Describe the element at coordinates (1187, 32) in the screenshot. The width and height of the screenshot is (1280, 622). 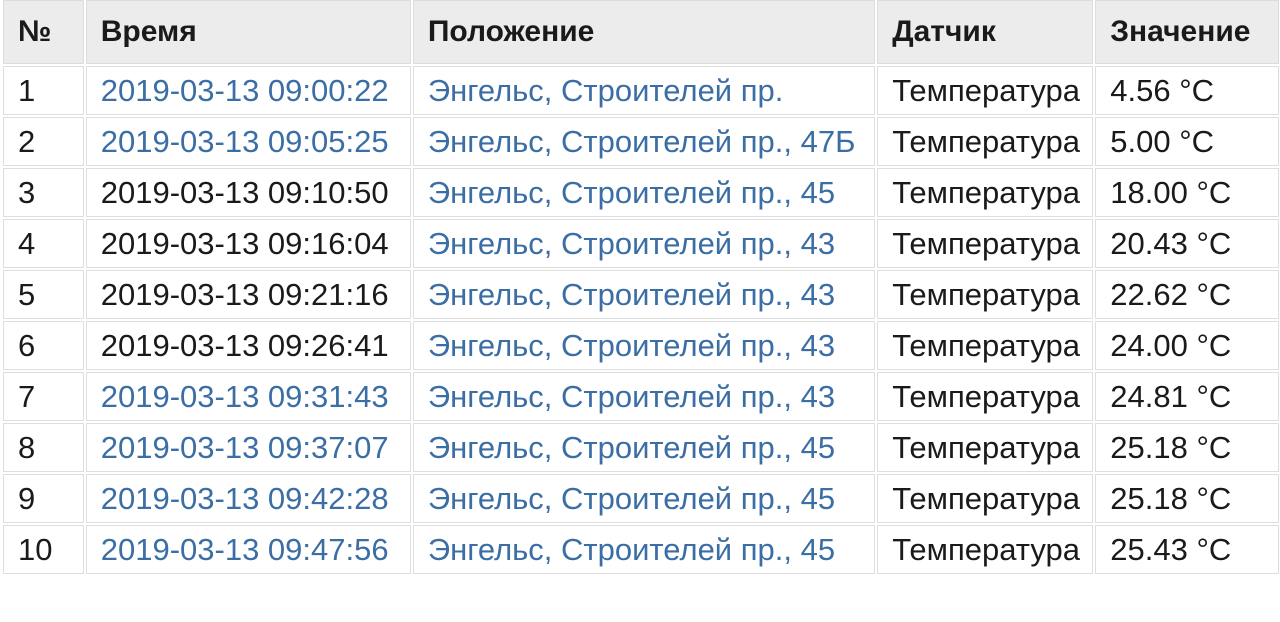
I see `header-value: Значение` at that location.